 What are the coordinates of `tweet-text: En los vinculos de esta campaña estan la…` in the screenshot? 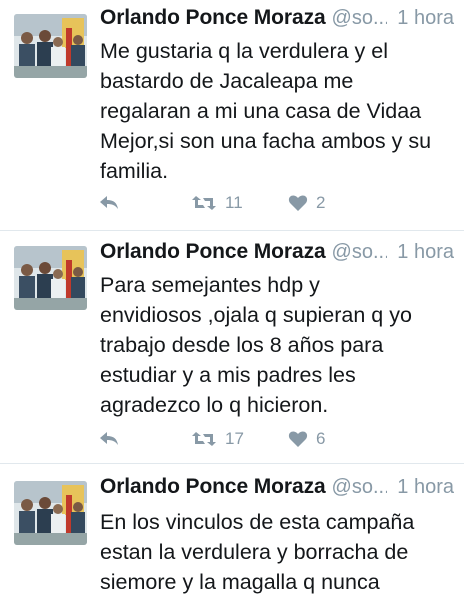 It's located at (276, 552).